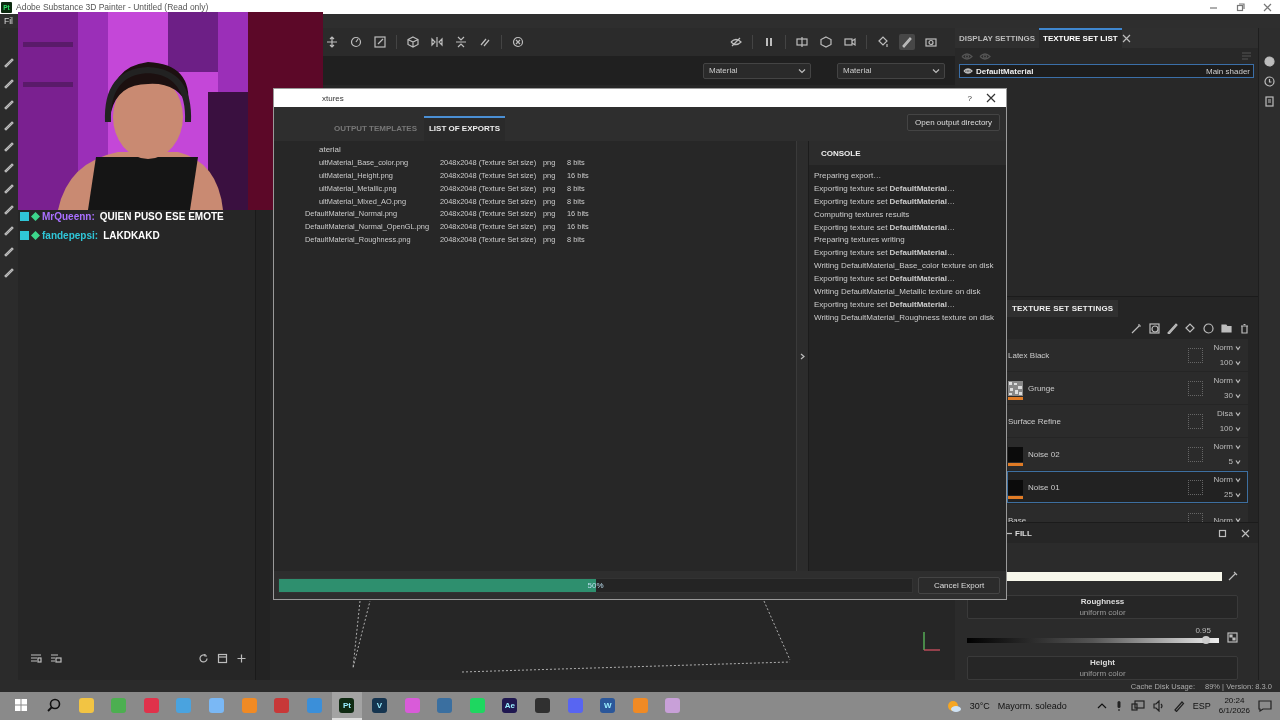 This screenshot has height=720, width=1280. Describe the element at coordinates (850, 42) in the screenshot. I see `video-camera-icon` at that location.